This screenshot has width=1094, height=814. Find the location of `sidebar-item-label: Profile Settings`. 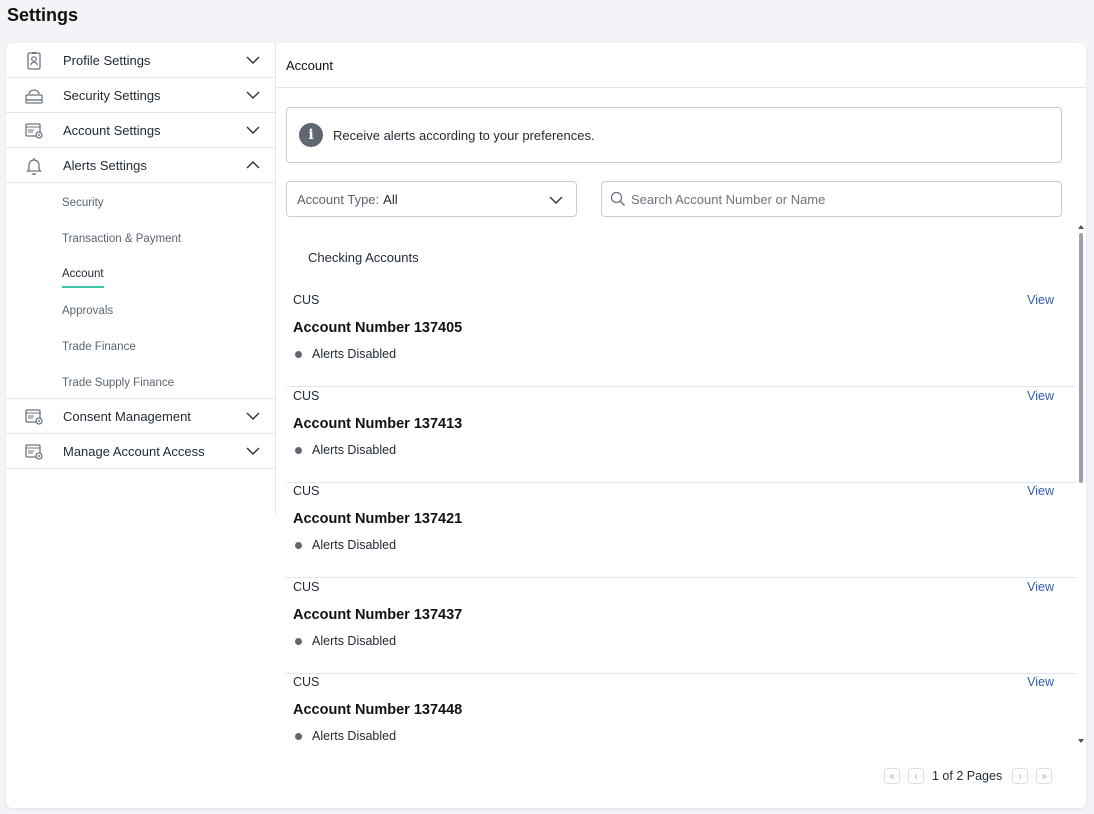

sidebar-item-label: Profile Settings is located at coordinates (107, 60).